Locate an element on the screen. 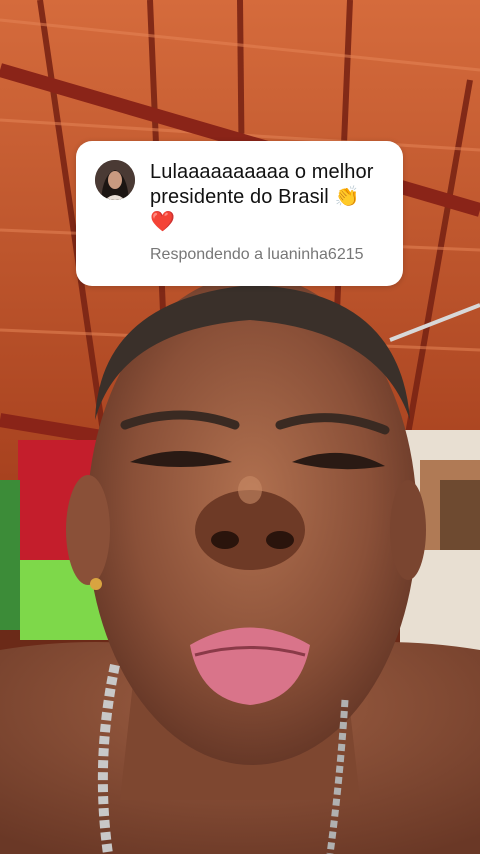 The image size is (480, 854). clap-emoji-icon: 👏 is located at coordinates (347, 197).